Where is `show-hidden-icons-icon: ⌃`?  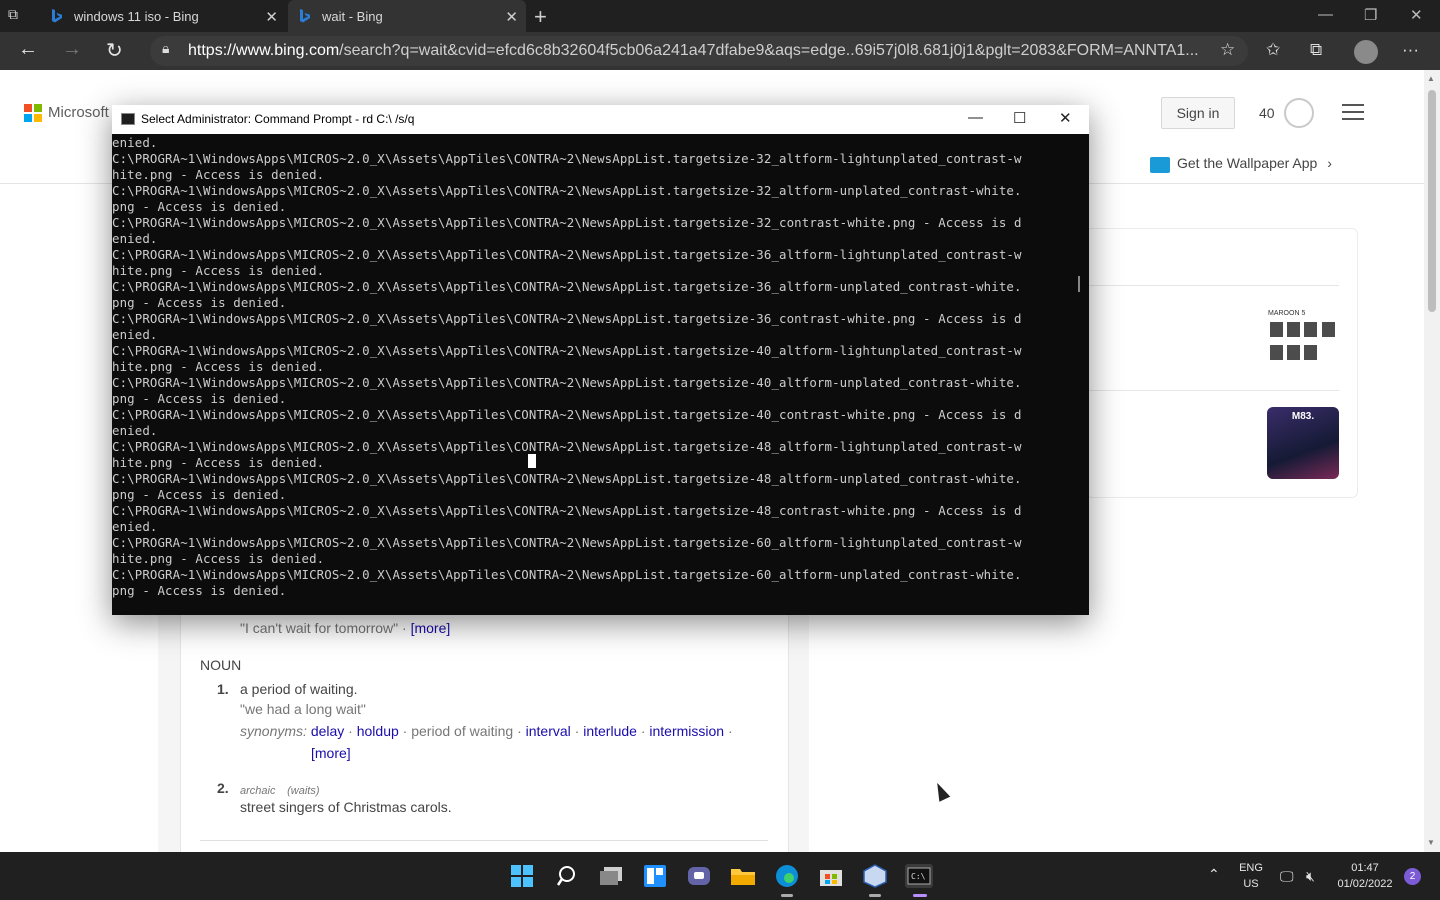 show-hidden-icons-icon: ⌃ is located at coordinates (1214, 874).